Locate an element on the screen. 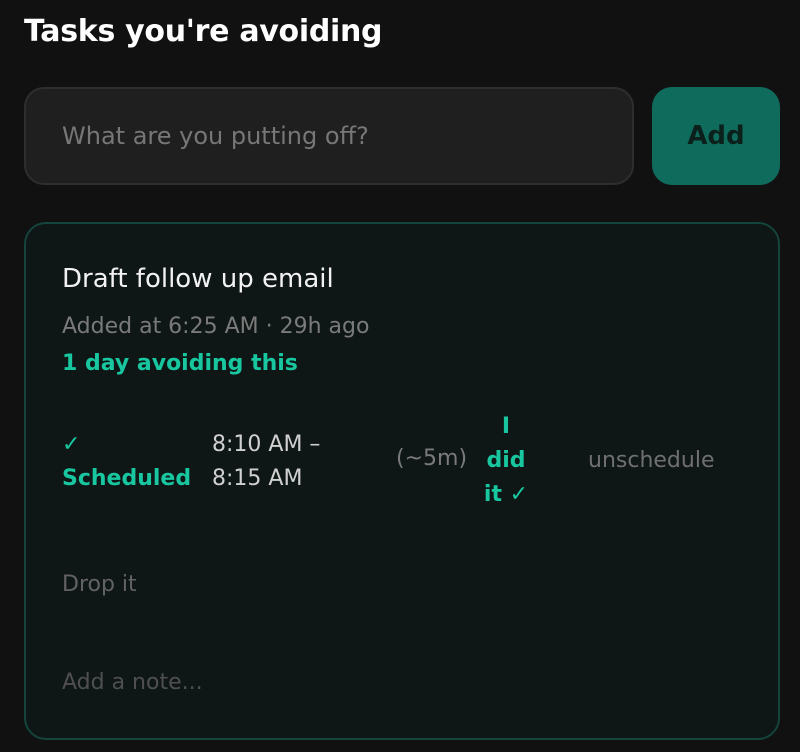 The image size is (800, 752). scheduled-end: 8:15 AM is located at coordinates (257, 478).